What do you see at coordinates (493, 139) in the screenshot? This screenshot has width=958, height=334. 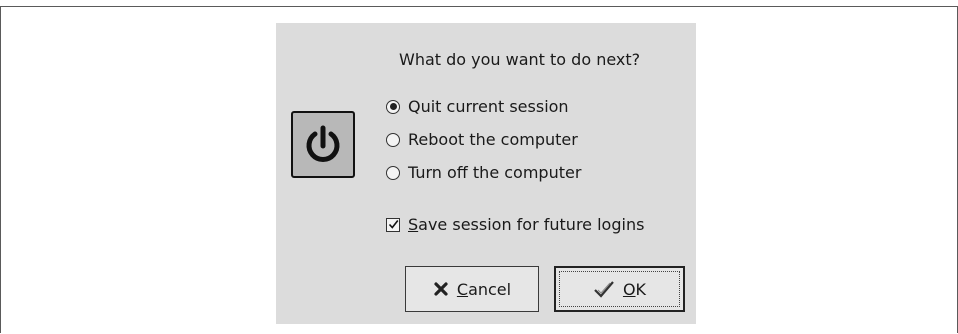 I see `radio-label: Reboot the computer` at bounding box center [493, 139].